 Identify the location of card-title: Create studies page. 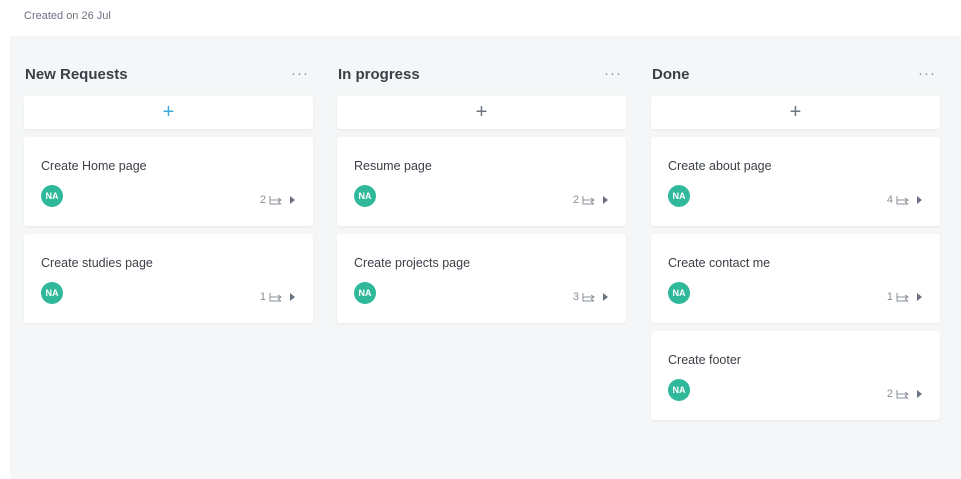
(97, 263).